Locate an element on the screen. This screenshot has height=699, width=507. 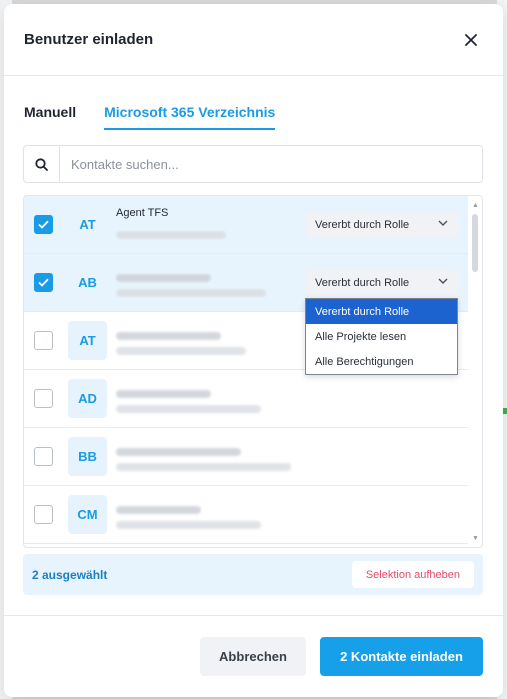
contact-row: BB is located at coordinates (246, 457).